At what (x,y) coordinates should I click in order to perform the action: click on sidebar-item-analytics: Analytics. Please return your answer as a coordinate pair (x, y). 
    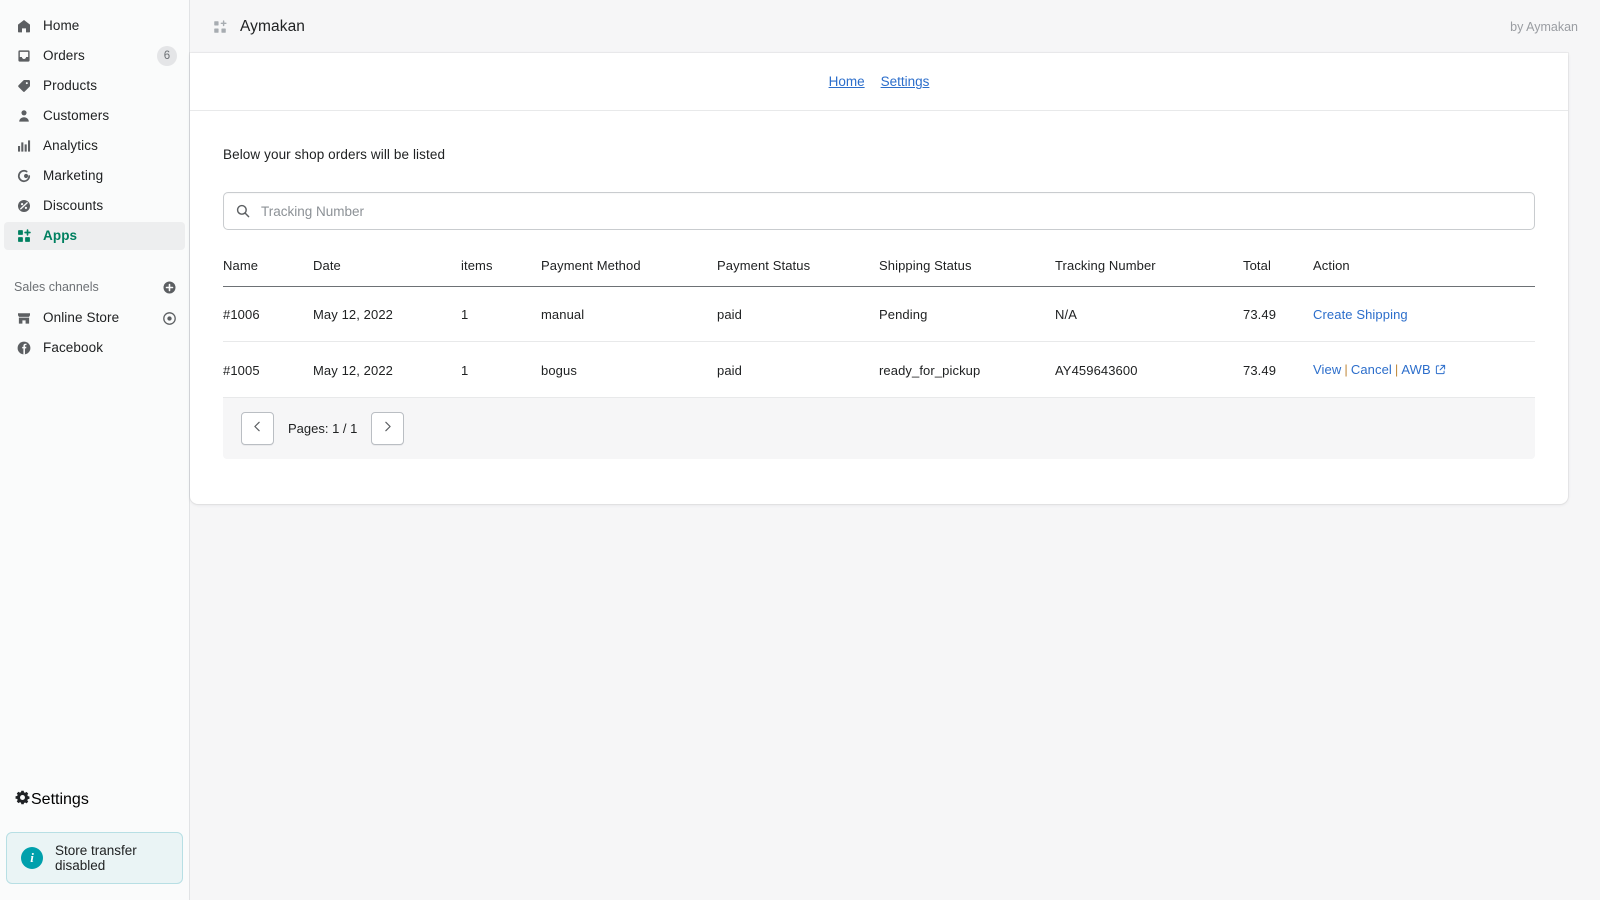
    Looking at the image, I should click on (94, 146).